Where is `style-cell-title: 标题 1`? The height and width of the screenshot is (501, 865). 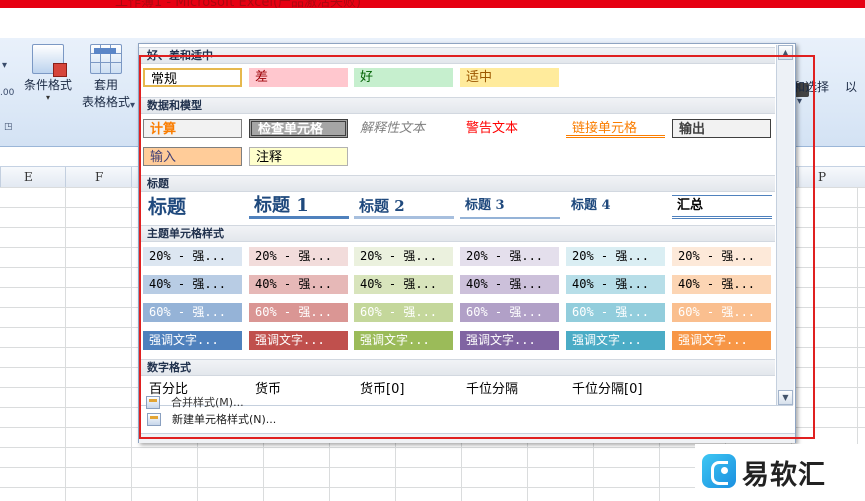
style-cell-title: 标题 1 is located at coordinates (299, 207).